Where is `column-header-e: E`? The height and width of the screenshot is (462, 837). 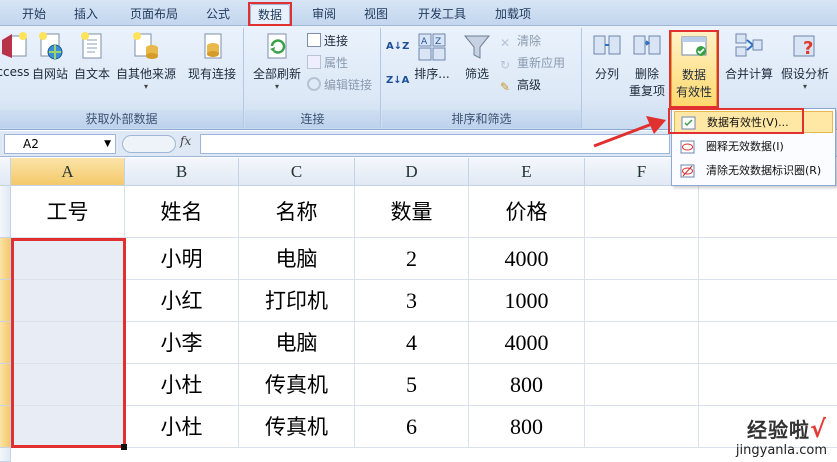
column-header-e: E is located at coordinates (527, 172).